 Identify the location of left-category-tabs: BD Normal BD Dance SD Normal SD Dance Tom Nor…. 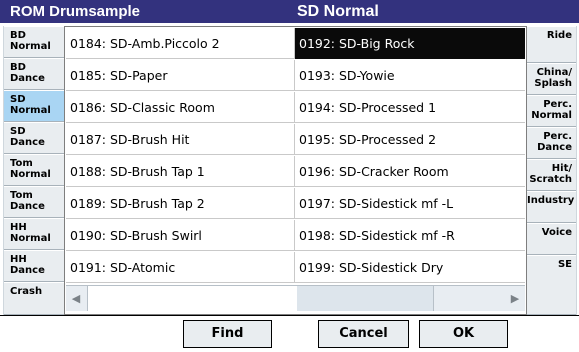
(34, 170).